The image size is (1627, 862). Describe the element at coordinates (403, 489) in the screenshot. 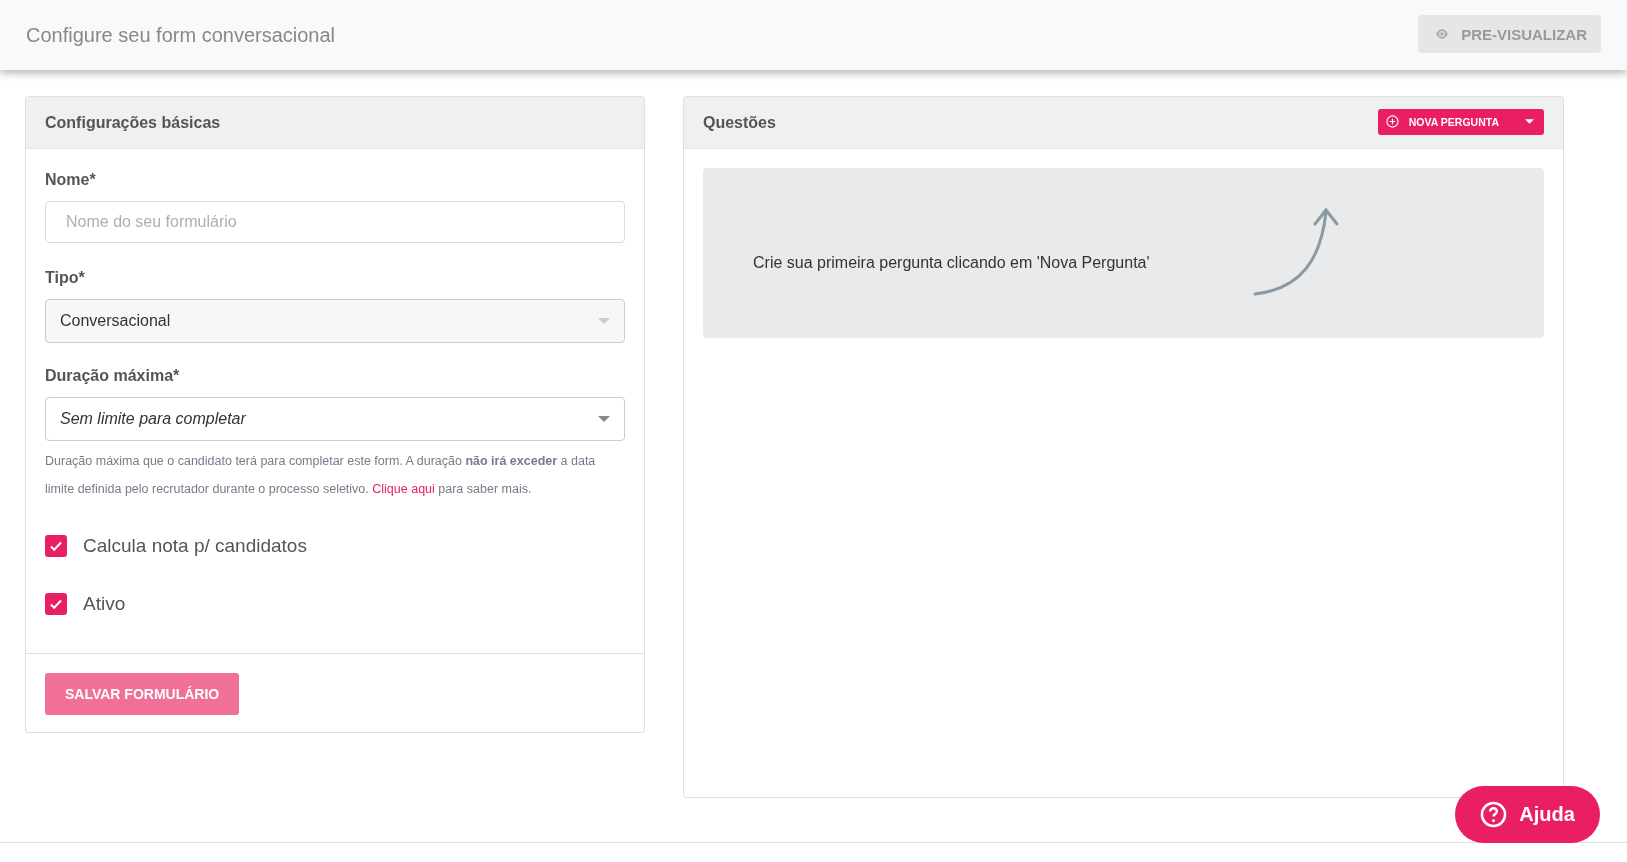

I see `learn-more-link: Clique aqui` at that location.